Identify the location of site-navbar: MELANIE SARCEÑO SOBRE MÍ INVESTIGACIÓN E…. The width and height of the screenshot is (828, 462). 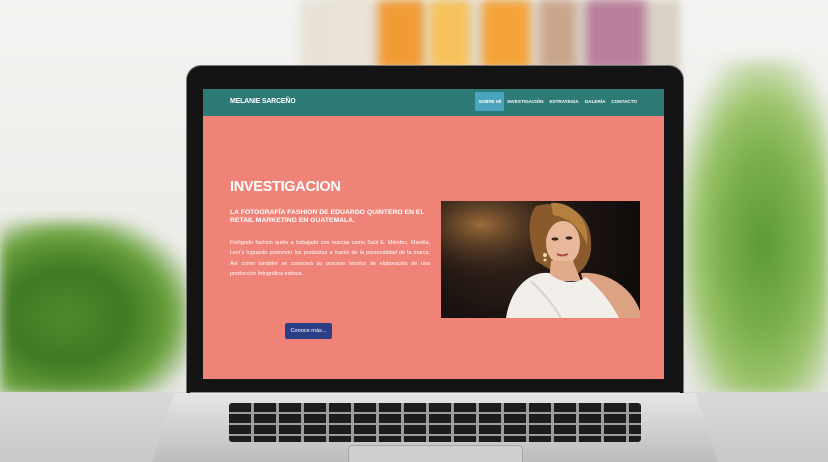
(433, 102).